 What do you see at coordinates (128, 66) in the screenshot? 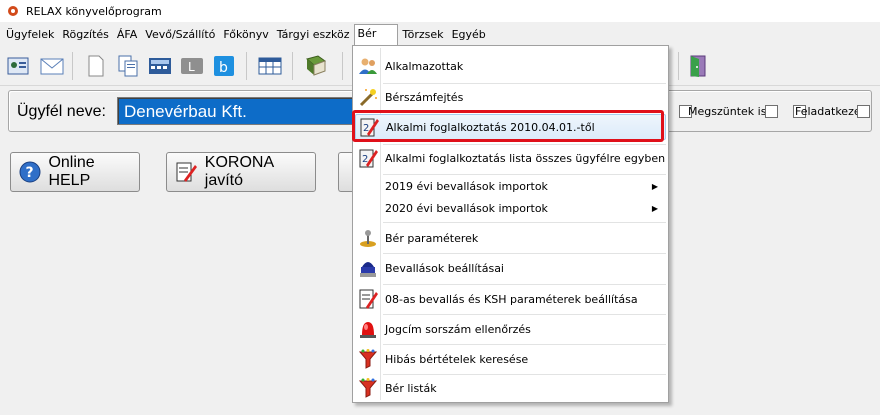
I see `copy-document-icon` at bounding box center [128, 66].